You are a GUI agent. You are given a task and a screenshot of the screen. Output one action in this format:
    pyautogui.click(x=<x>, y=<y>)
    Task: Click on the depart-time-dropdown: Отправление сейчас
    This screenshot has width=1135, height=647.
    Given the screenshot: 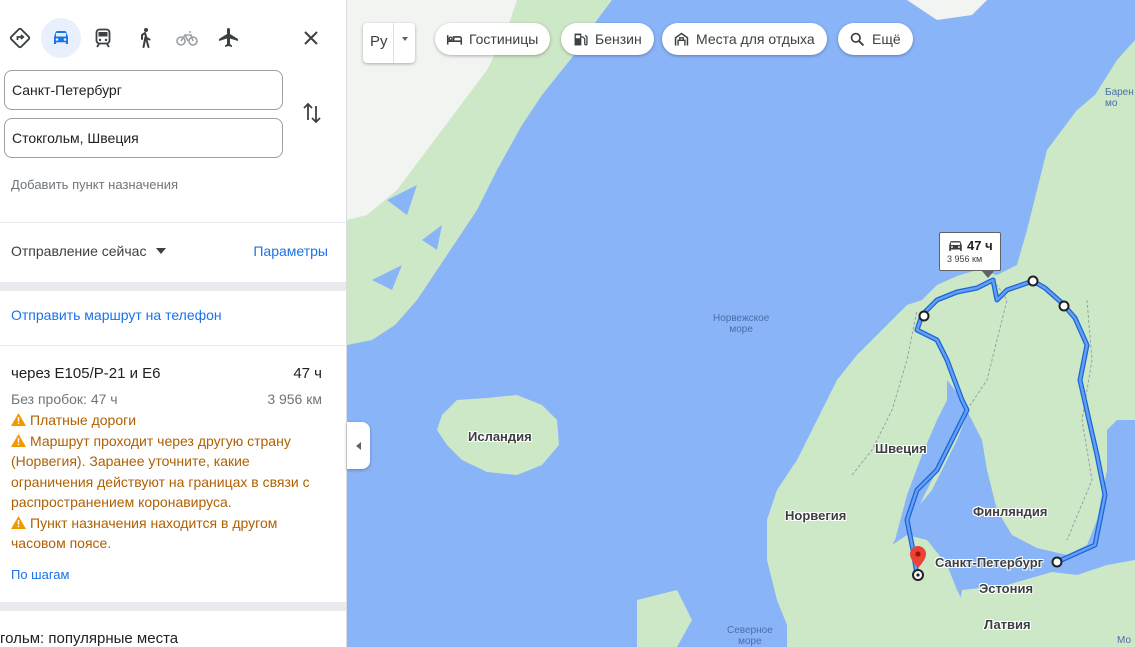 What is the action you would take?
    pyautogui.click(x=89, y=251)
    